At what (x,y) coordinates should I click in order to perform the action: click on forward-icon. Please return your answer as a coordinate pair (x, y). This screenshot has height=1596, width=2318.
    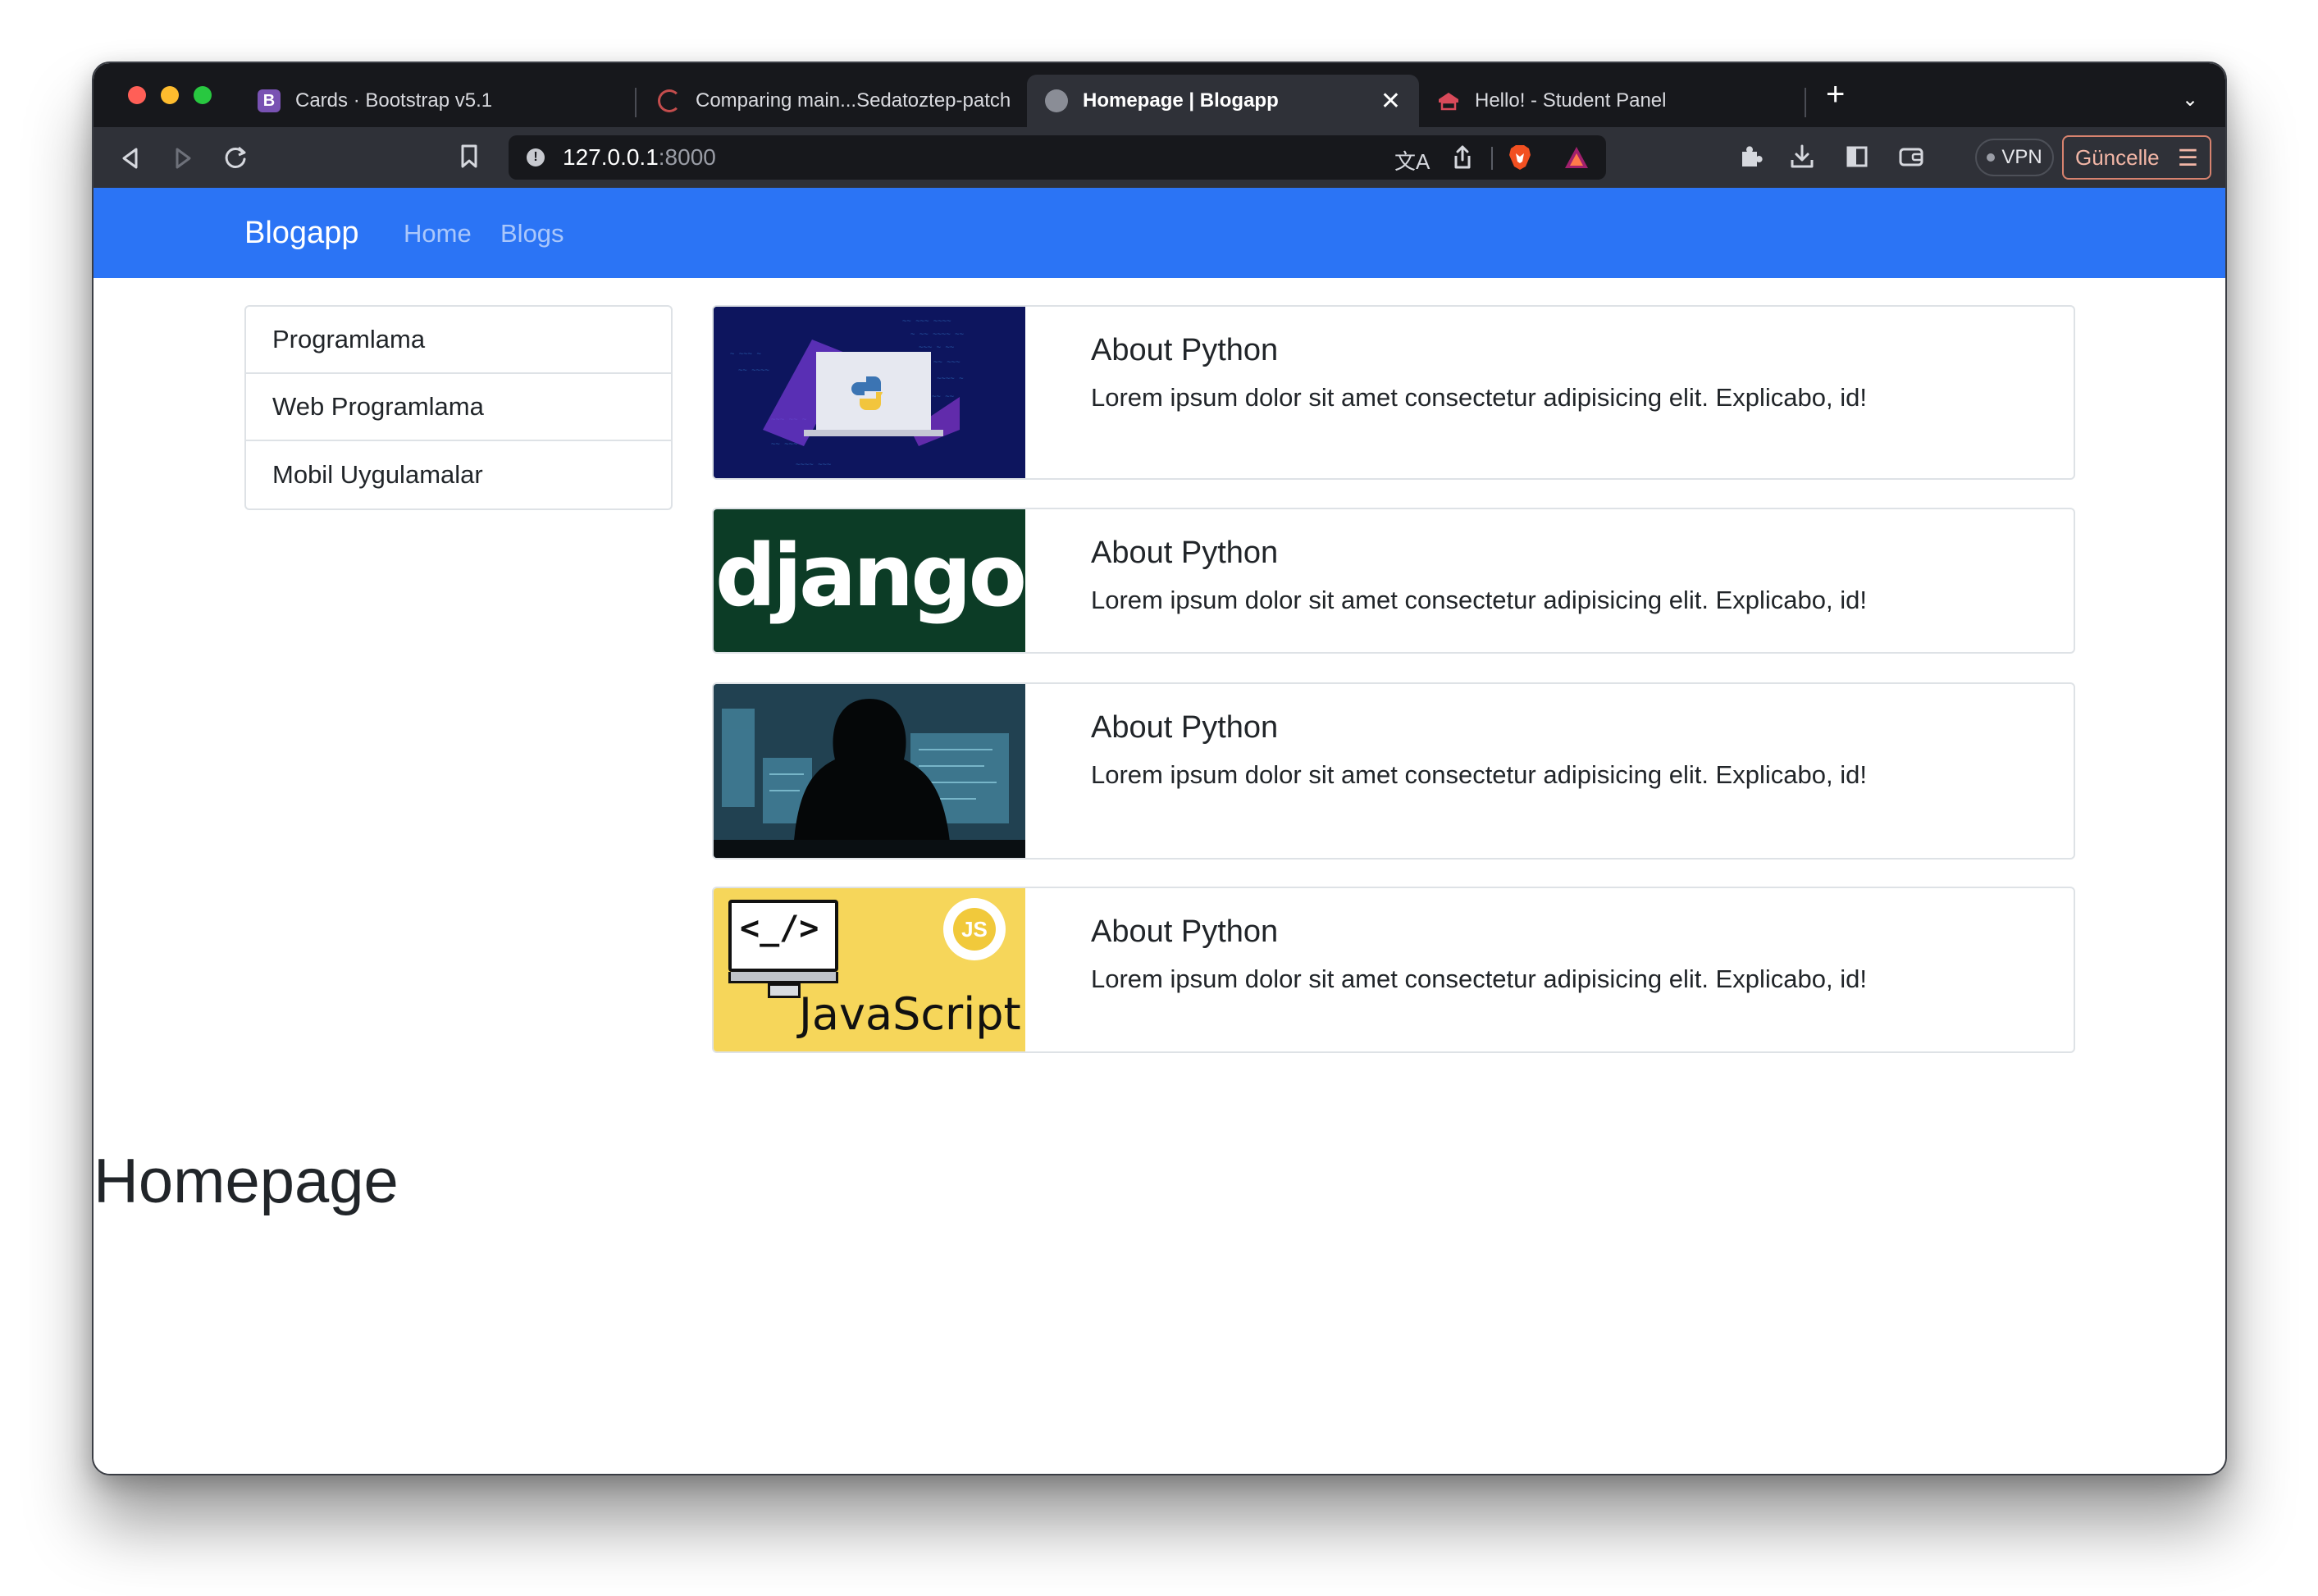
    Looking at the image, I should click on (183, 158).